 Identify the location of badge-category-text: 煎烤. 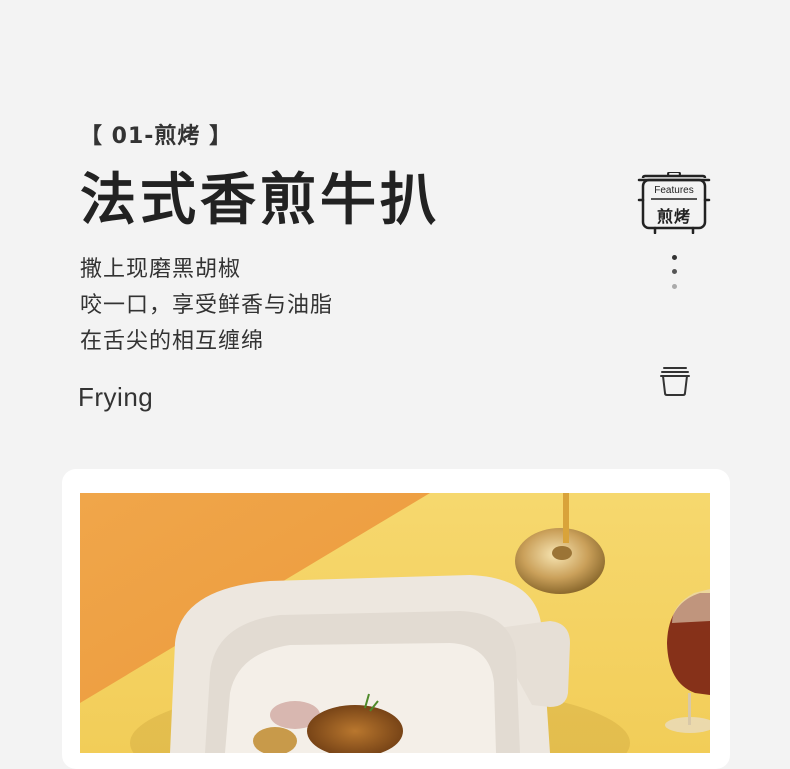
(673, 216).